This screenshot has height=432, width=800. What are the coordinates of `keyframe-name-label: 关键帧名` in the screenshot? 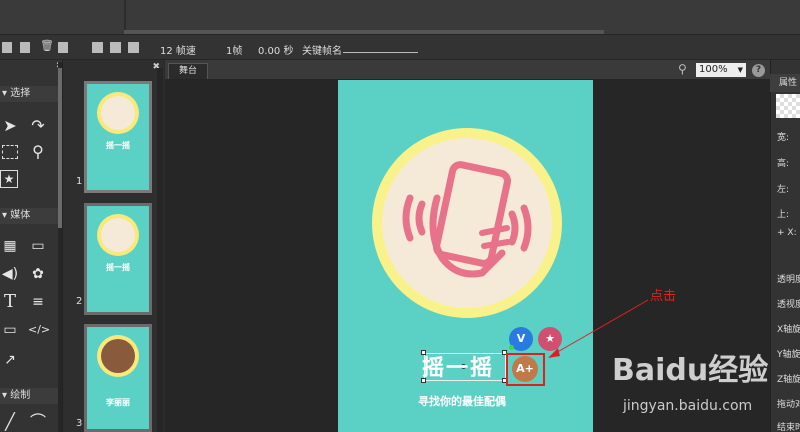 It's located at (322, 51).